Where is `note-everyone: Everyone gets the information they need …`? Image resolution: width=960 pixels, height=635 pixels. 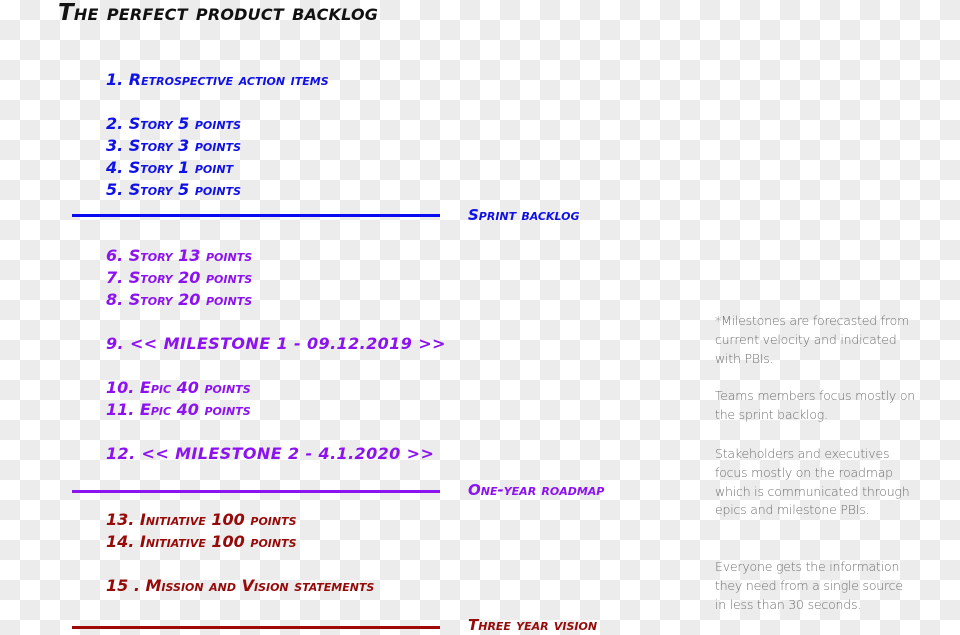 note-everyone: Everyone gets the information they need … is located at coordinates (809, 585).